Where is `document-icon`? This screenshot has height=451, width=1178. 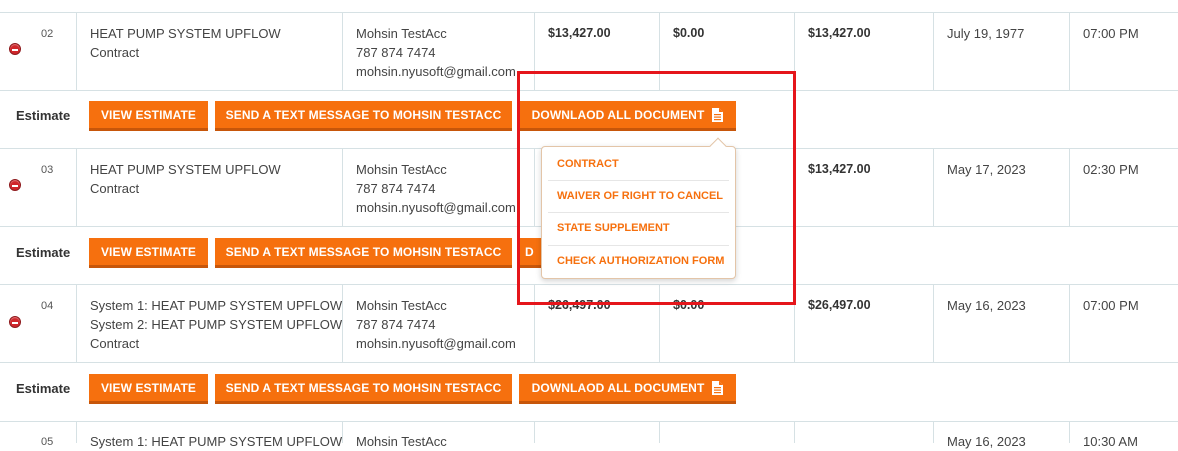
document-icon is located at coordinates (718, 387).